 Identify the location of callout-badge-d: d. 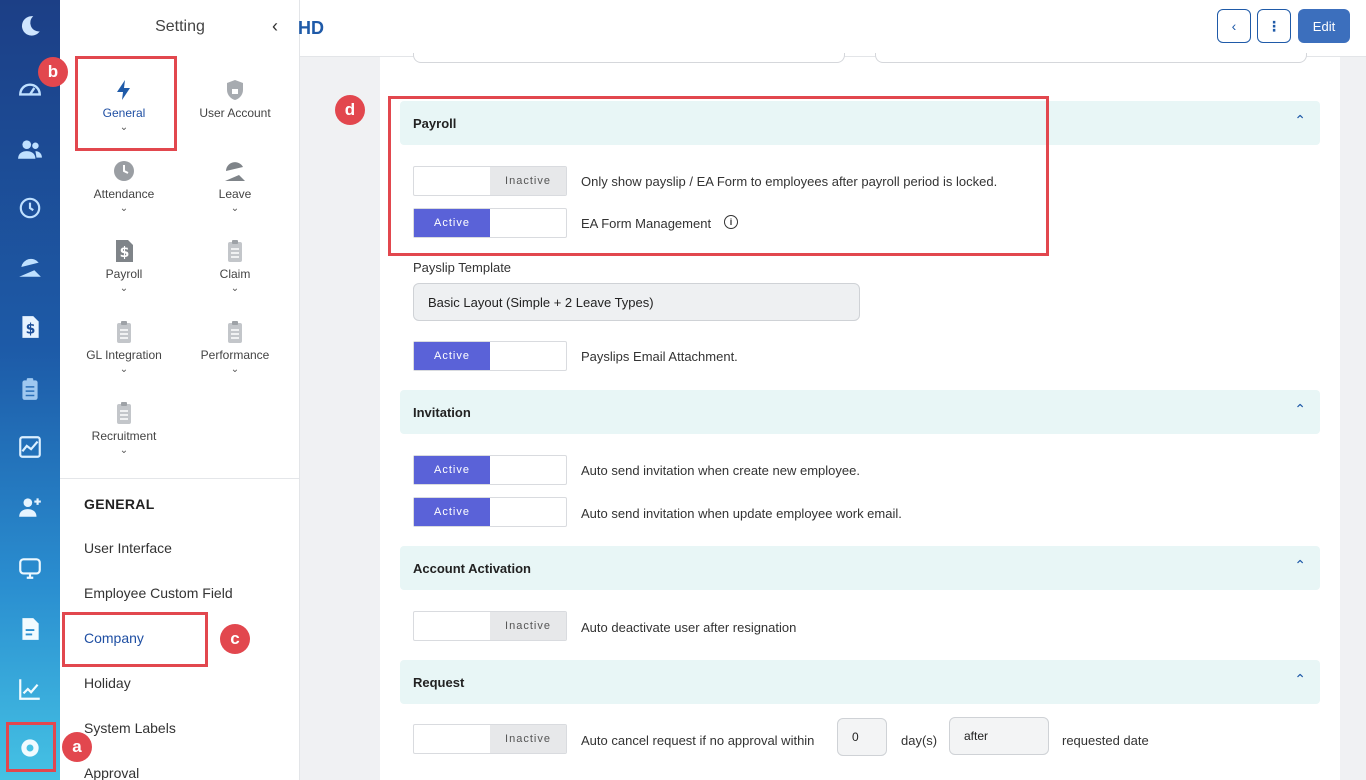
(350, 110).